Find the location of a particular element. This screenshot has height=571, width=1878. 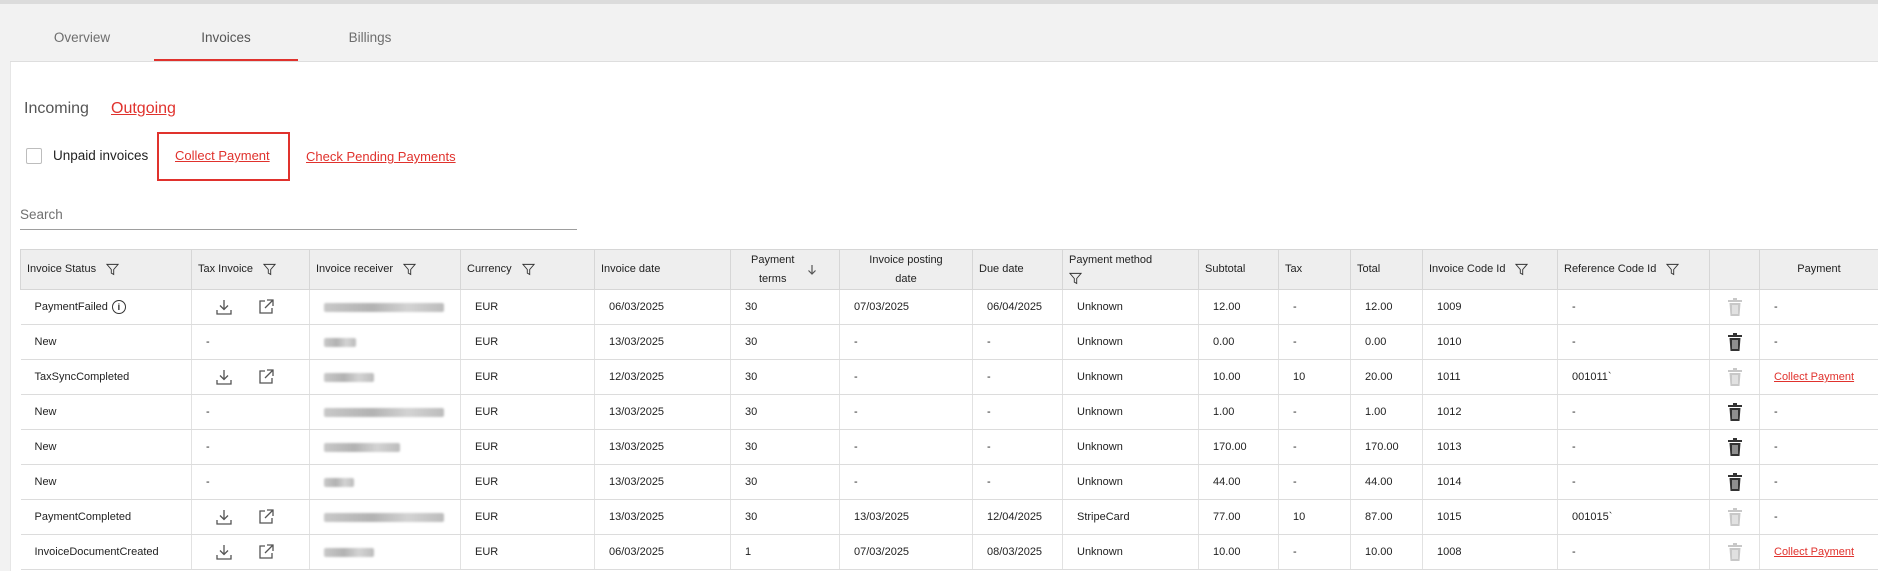

check-pending-payments-link: Check Pending Payments is located at coordinates (381, 156).